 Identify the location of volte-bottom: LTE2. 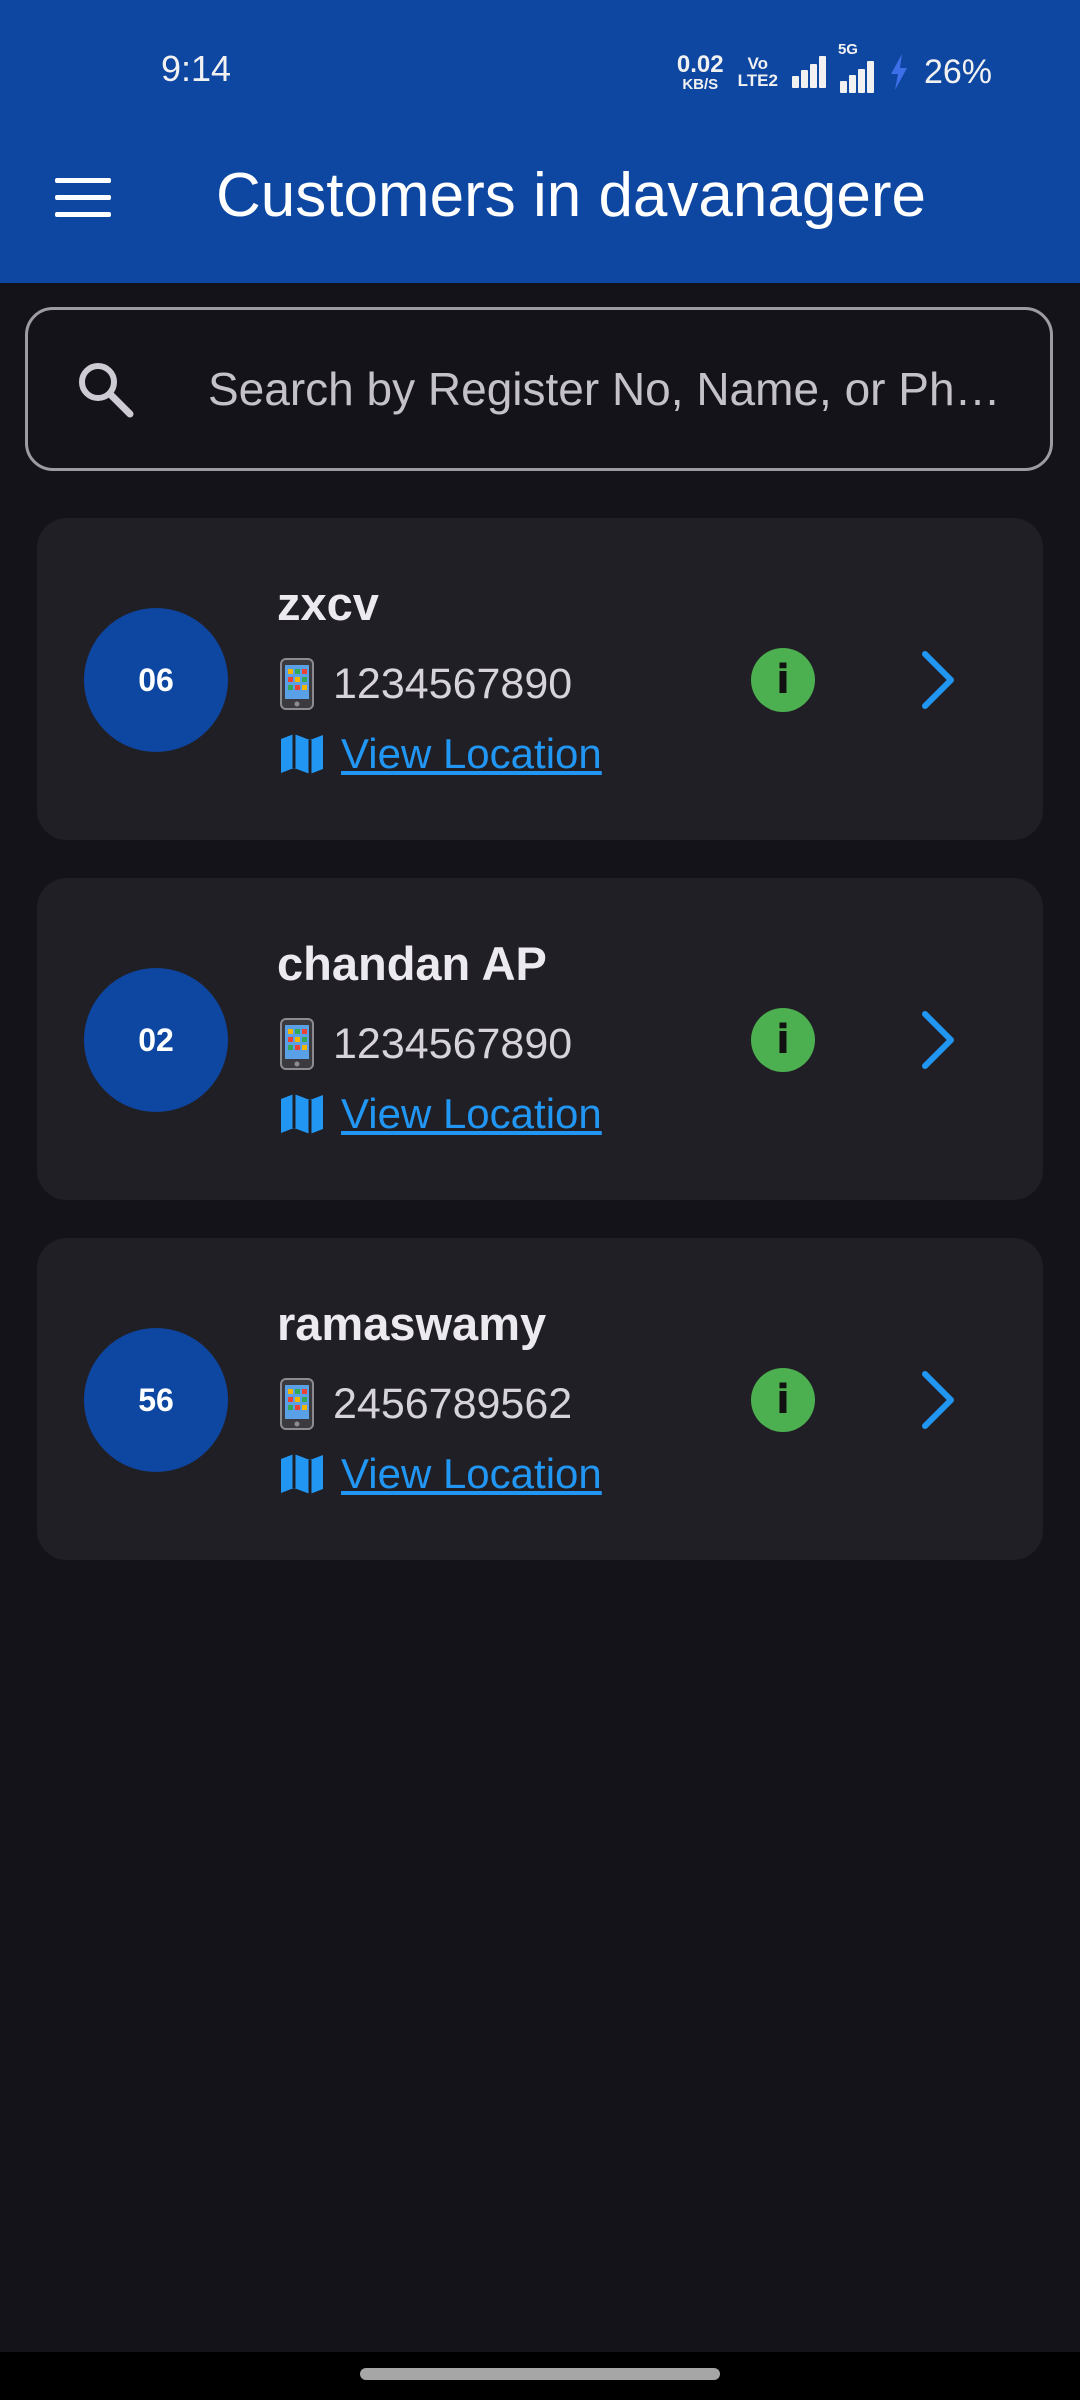
(757, 80).